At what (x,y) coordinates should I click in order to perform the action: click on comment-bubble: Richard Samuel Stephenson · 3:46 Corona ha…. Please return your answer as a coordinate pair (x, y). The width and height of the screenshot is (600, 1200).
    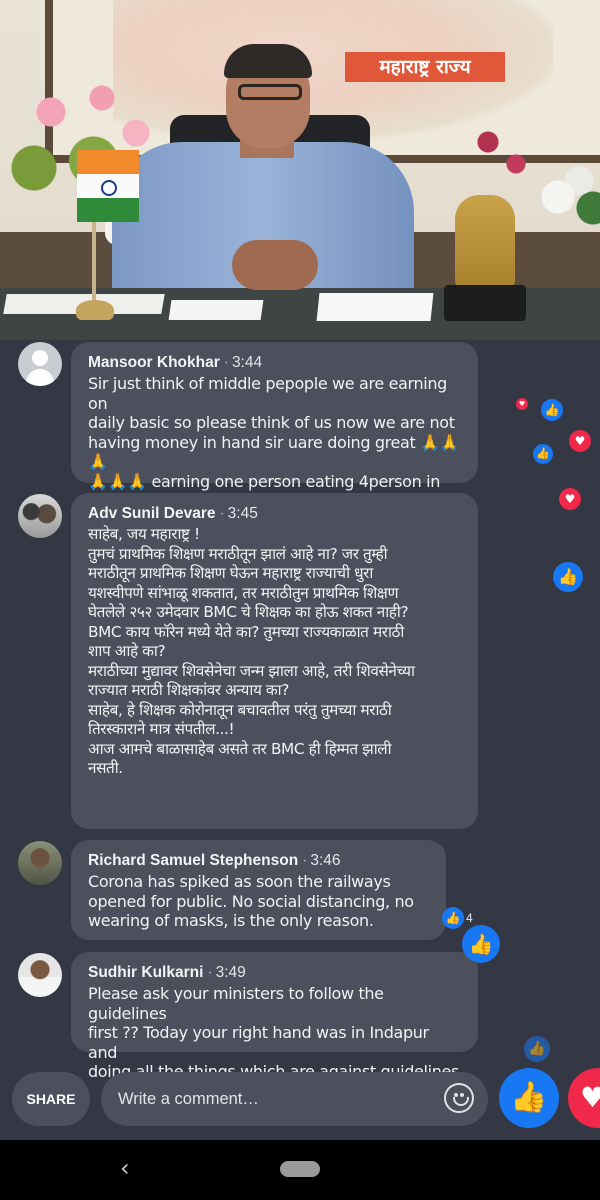
    Looking at the image, I should click on (258, 890).